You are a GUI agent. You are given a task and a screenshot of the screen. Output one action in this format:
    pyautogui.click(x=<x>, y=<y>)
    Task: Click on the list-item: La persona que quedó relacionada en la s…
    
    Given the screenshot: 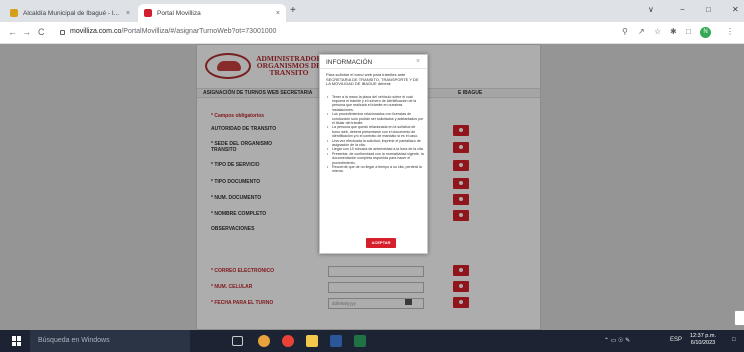 What is the action you would take?
    pyautogui.click(x=375, y=131)
    